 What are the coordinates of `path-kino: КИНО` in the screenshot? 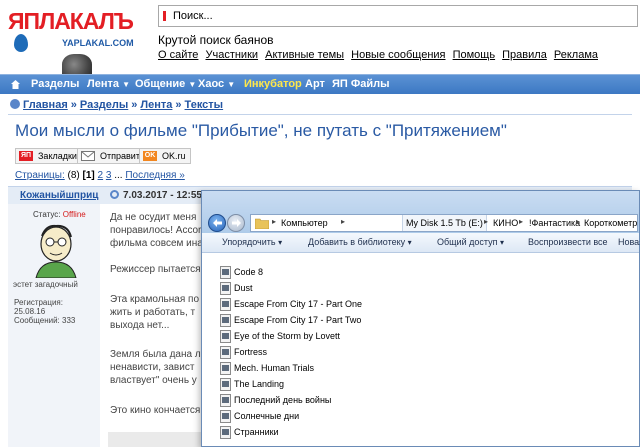 It's located at (505, 223).